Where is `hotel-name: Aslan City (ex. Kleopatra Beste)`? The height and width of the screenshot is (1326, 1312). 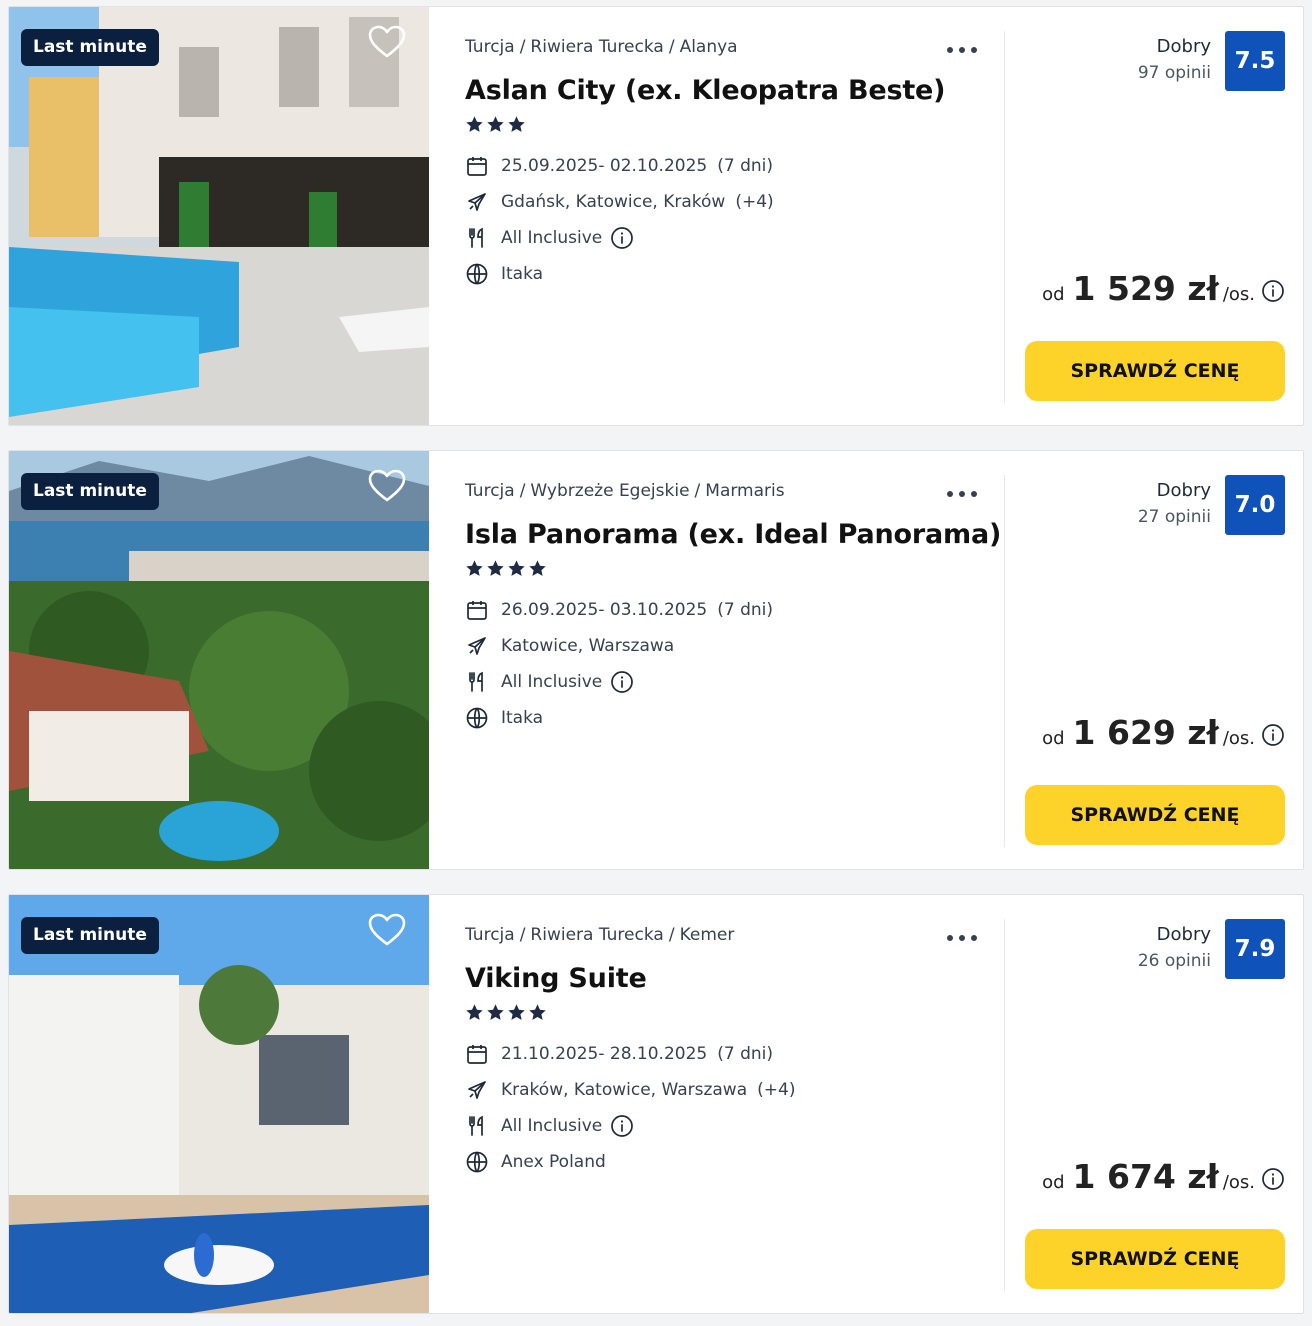 hotel-name: Aslan City (ex. Kleopatra Beste) is located at coordinates (705, 90).